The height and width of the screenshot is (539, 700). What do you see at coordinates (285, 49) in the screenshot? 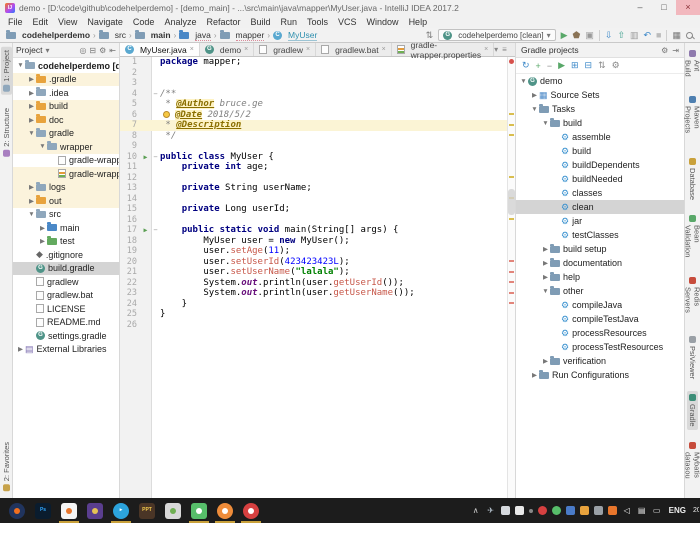
I see `tab-gradlew: gradlew ×` at bounding box center [285, 49].